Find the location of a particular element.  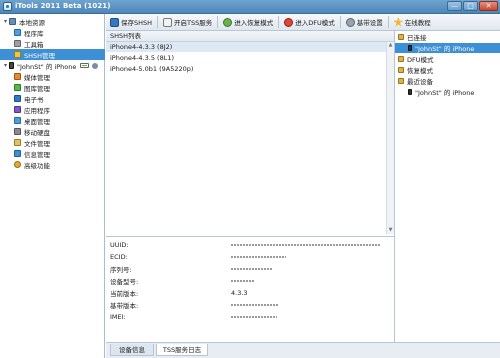

ecid-label: ECID: is located at coordinates (119, 257).